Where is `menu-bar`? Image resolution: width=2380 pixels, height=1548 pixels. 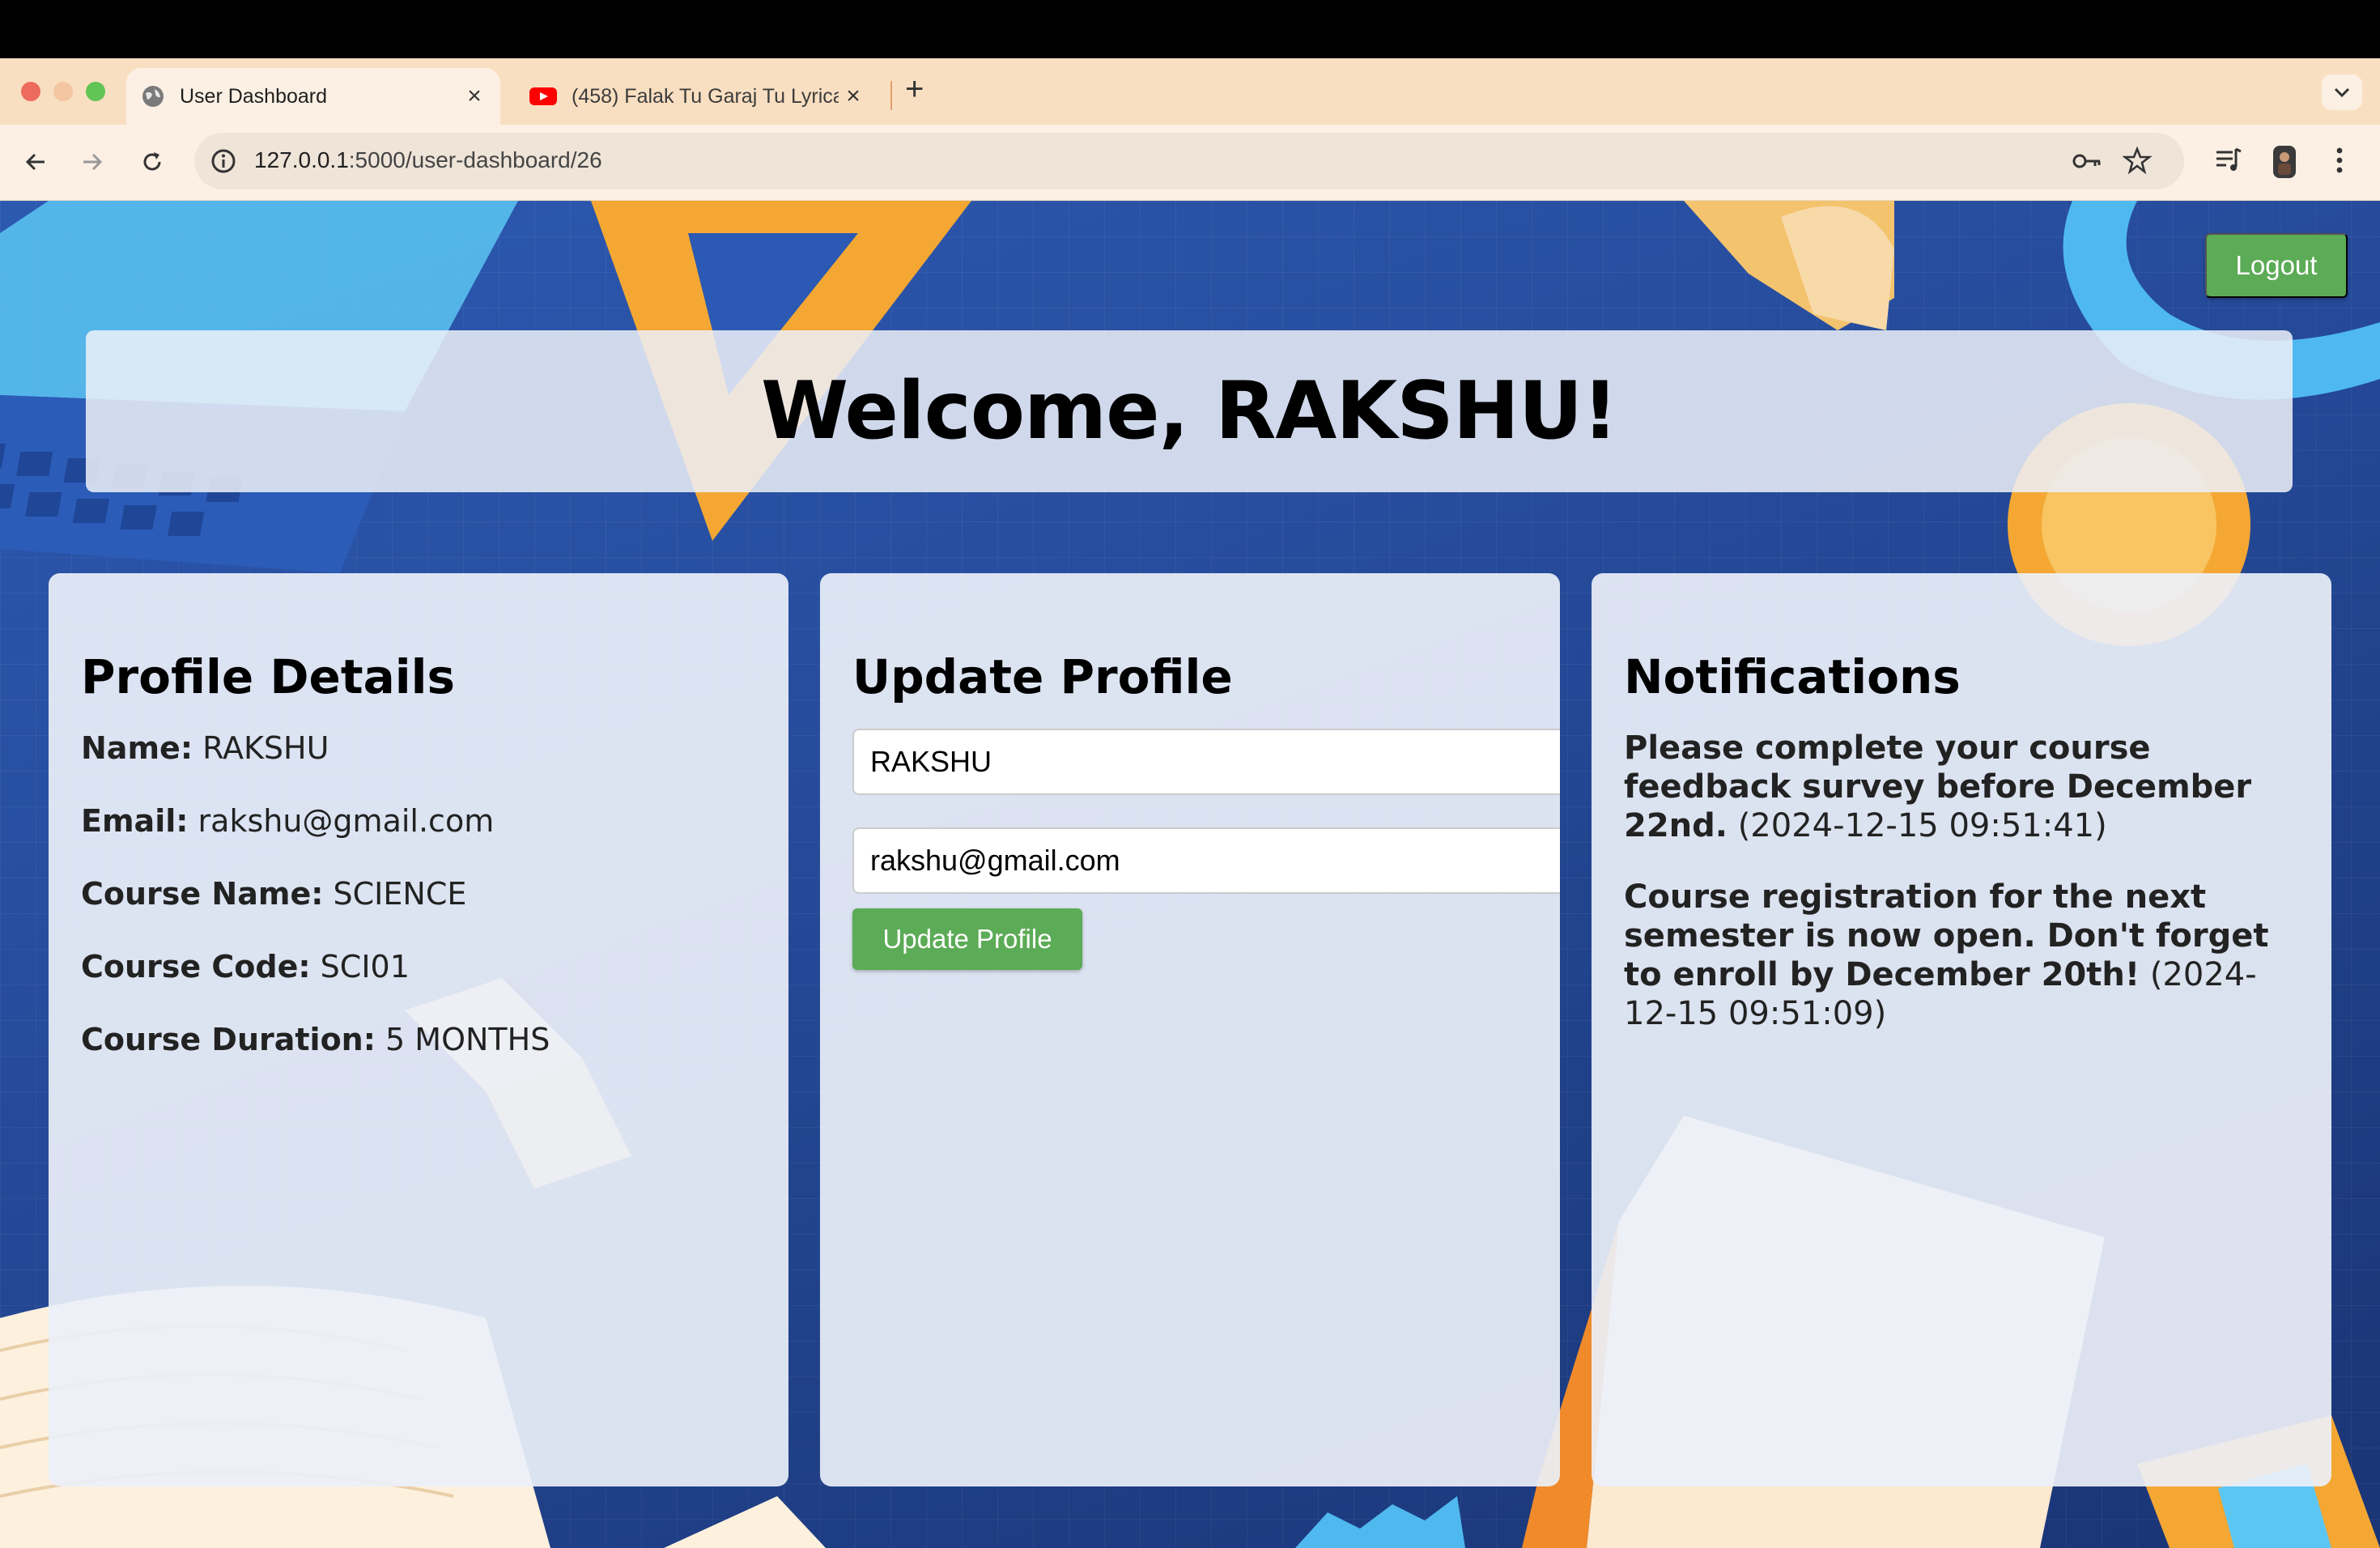
menu-bar is located at coordinates (1190, 29).